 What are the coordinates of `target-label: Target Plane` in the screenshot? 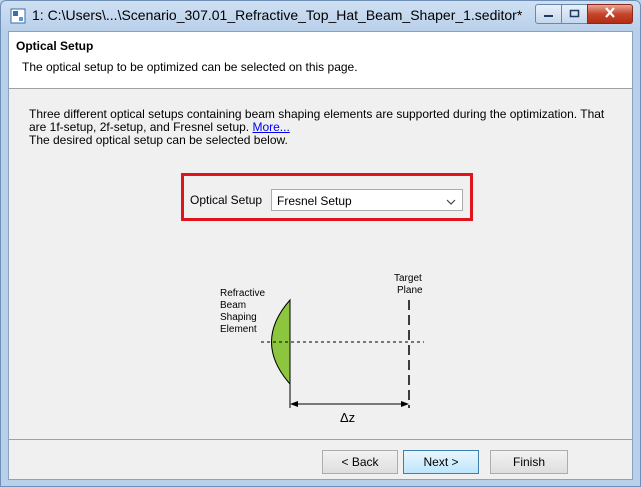 It's located at (408, 284).